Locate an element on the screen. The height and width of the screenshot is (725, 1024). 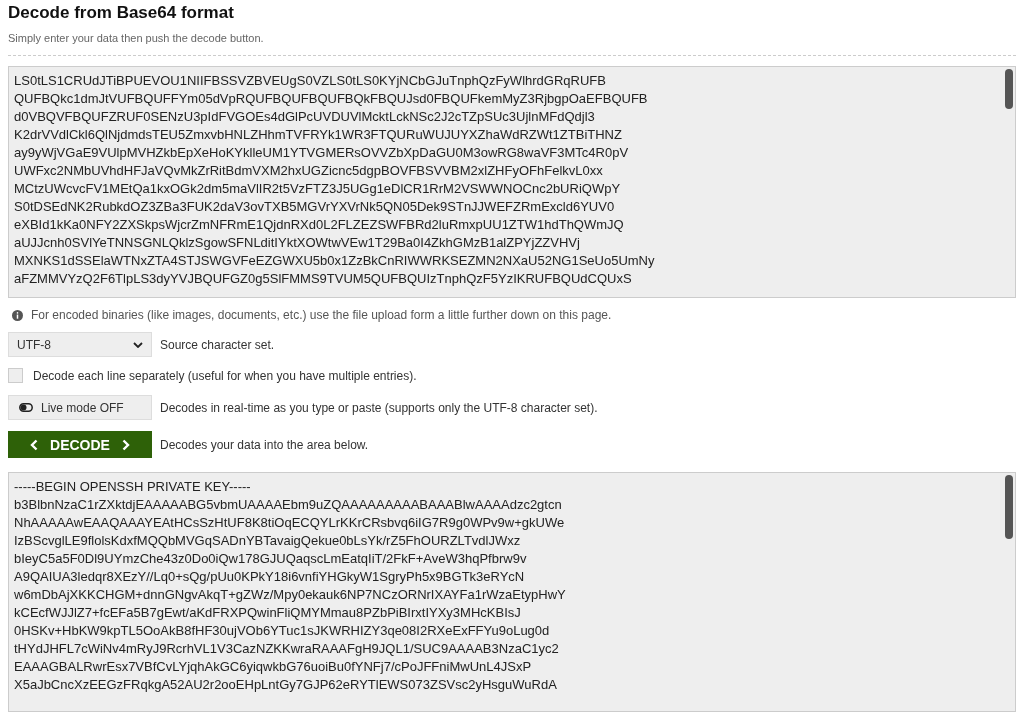
page-title: Decode from Base64 format is located at coordinates (121, 13).